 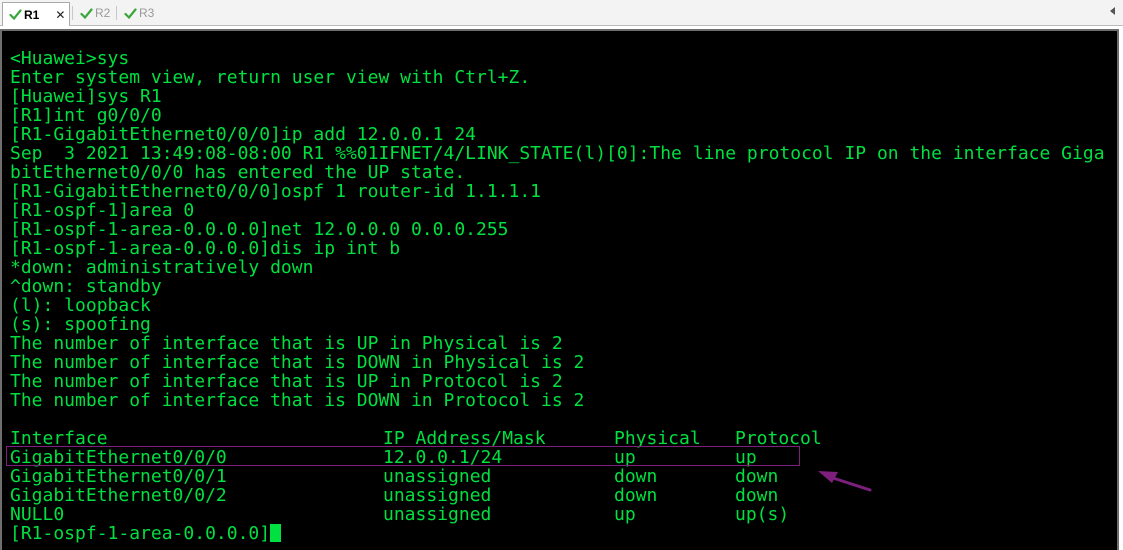 I want to click on annotation-arrow-icon, so click(x=845, y=481).